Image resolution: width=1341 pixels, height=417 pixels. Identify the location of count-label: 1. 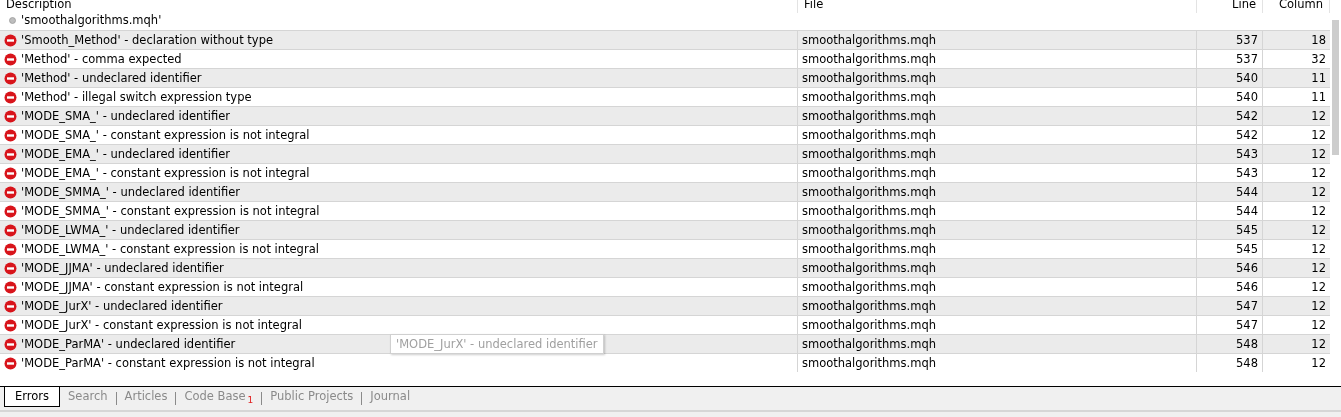
(250, 400).